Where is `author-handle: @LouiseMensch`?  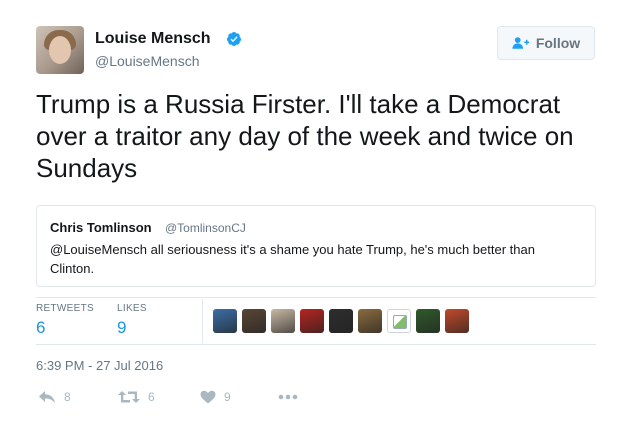
author-handle: @LouiseMensch is located at coordinates (147, 61).